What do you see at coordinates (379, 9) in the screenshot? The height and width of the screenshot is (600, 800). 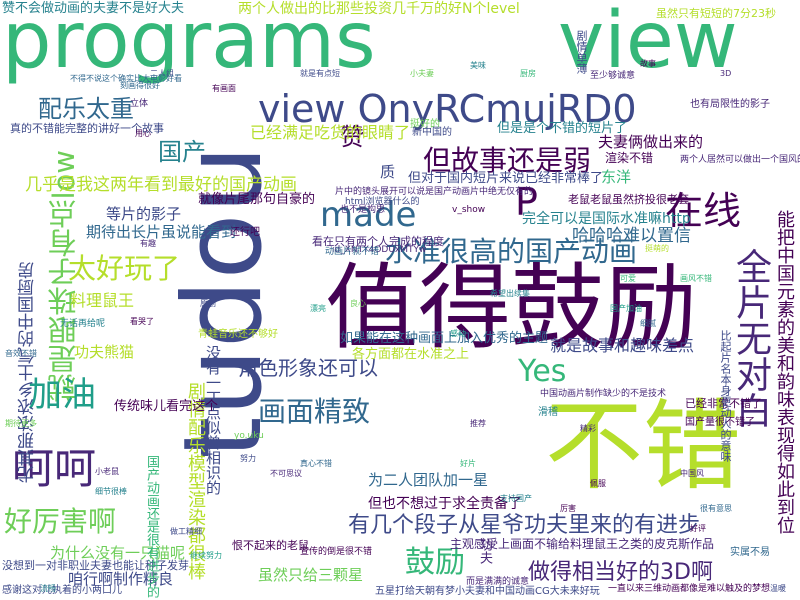 I see `cloud-word: 两个人做出的比那些投资几千万的好N个level` at bounding box center [379, 9].